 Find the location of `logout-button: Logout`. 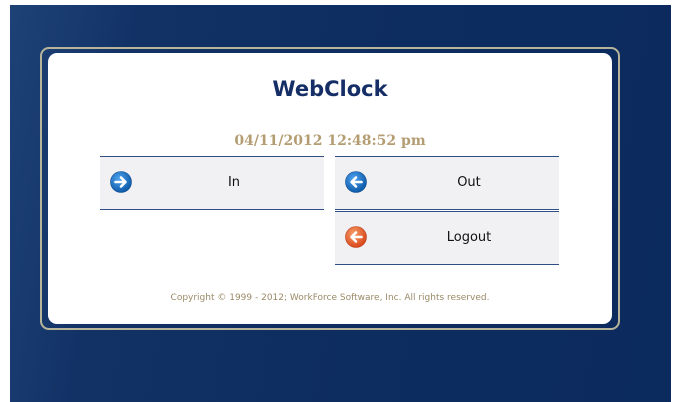

logout-button: Logout is located at coordinates (447, 238).